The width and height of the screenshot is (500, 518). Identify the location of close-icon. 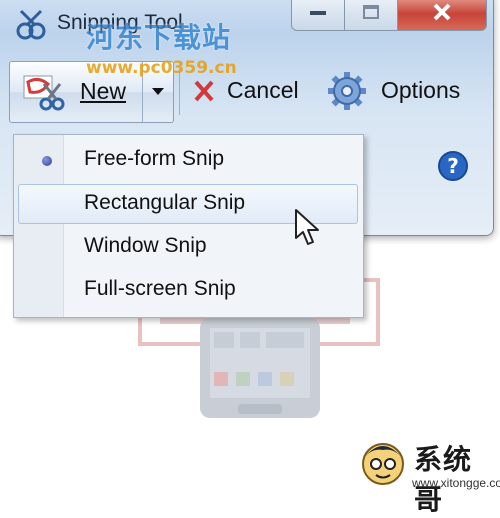
(442, 12).